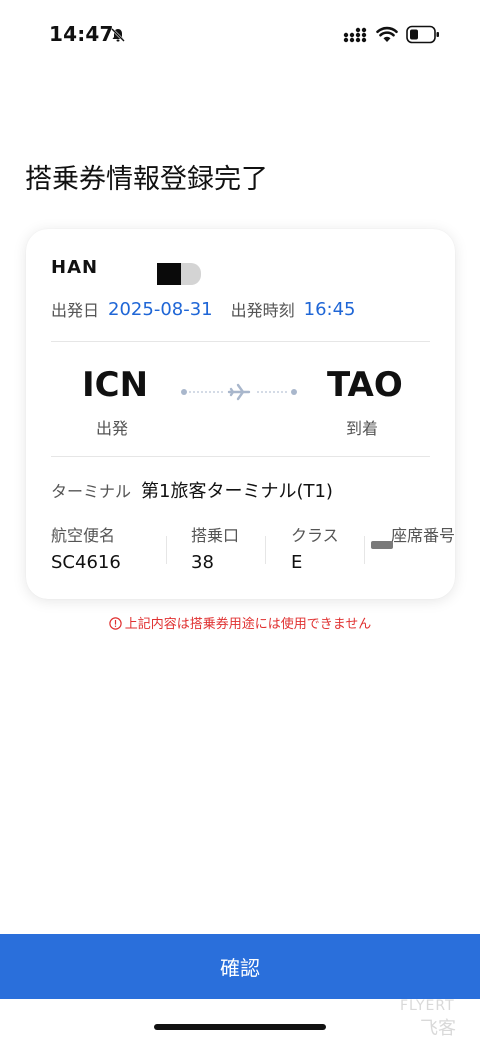  What do you see at coordinates (253, 550) in the screenshot?
I see `flight-info-grid: 航空便名 SC4616 搭乗口 38 クラス E 座席番号` at bounding box center [253, 550].